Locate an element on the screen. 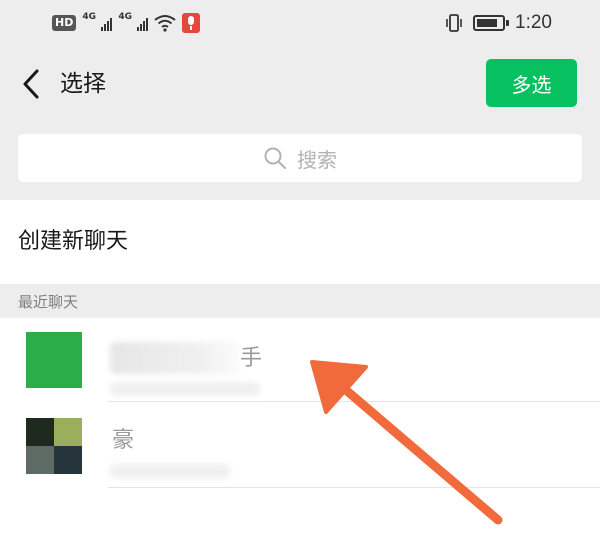  status-left: HD 4G 4G is located at coordinates (126, 23).